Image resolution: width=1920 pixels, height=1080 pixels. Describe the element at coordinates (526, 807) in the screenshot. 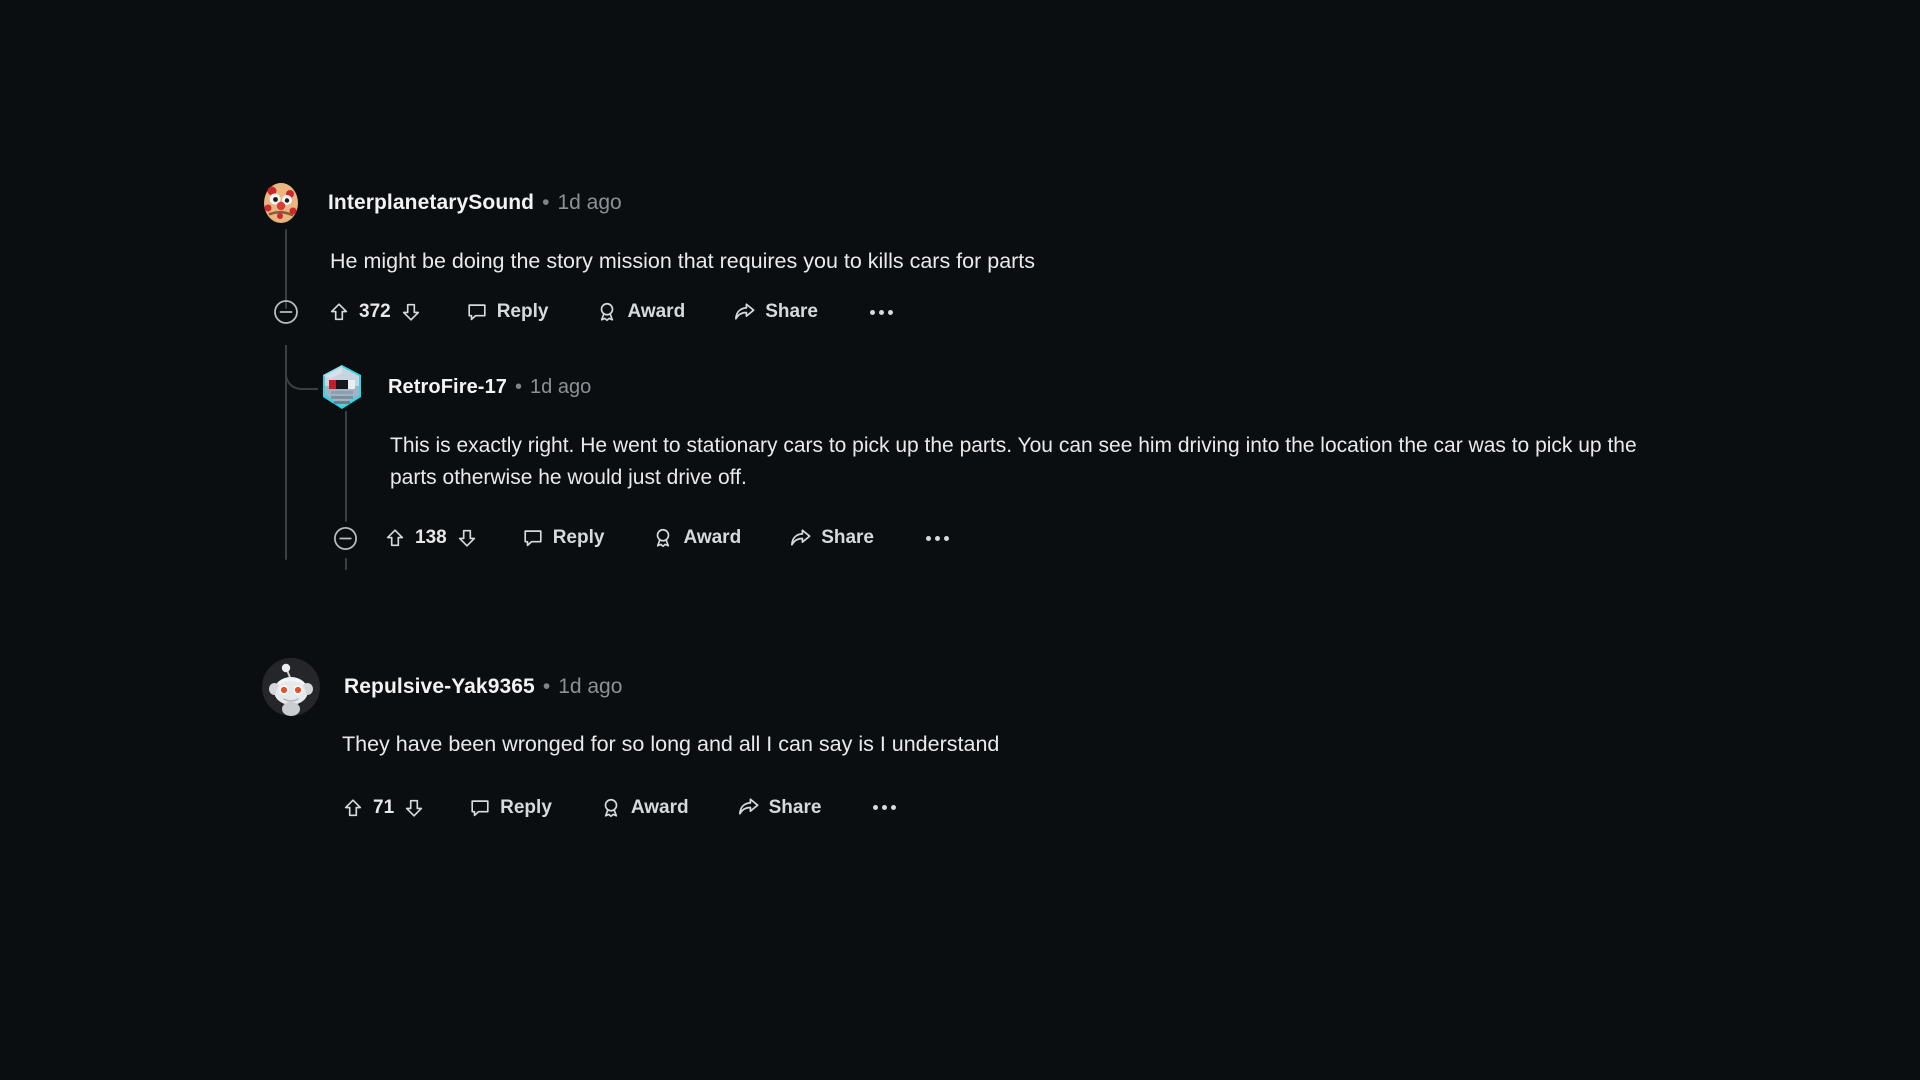

I see `reply-label: Reply` at that location.